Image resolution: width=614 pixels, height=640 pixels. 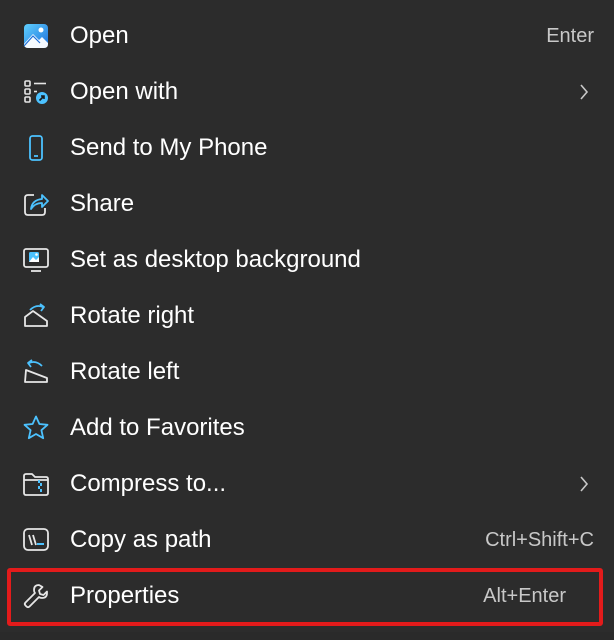 What do you see at coordinates (307, 316) in the screenshot?
I see `menu-item-rotate-right: Rotate right` at bounding box center [307, 316].